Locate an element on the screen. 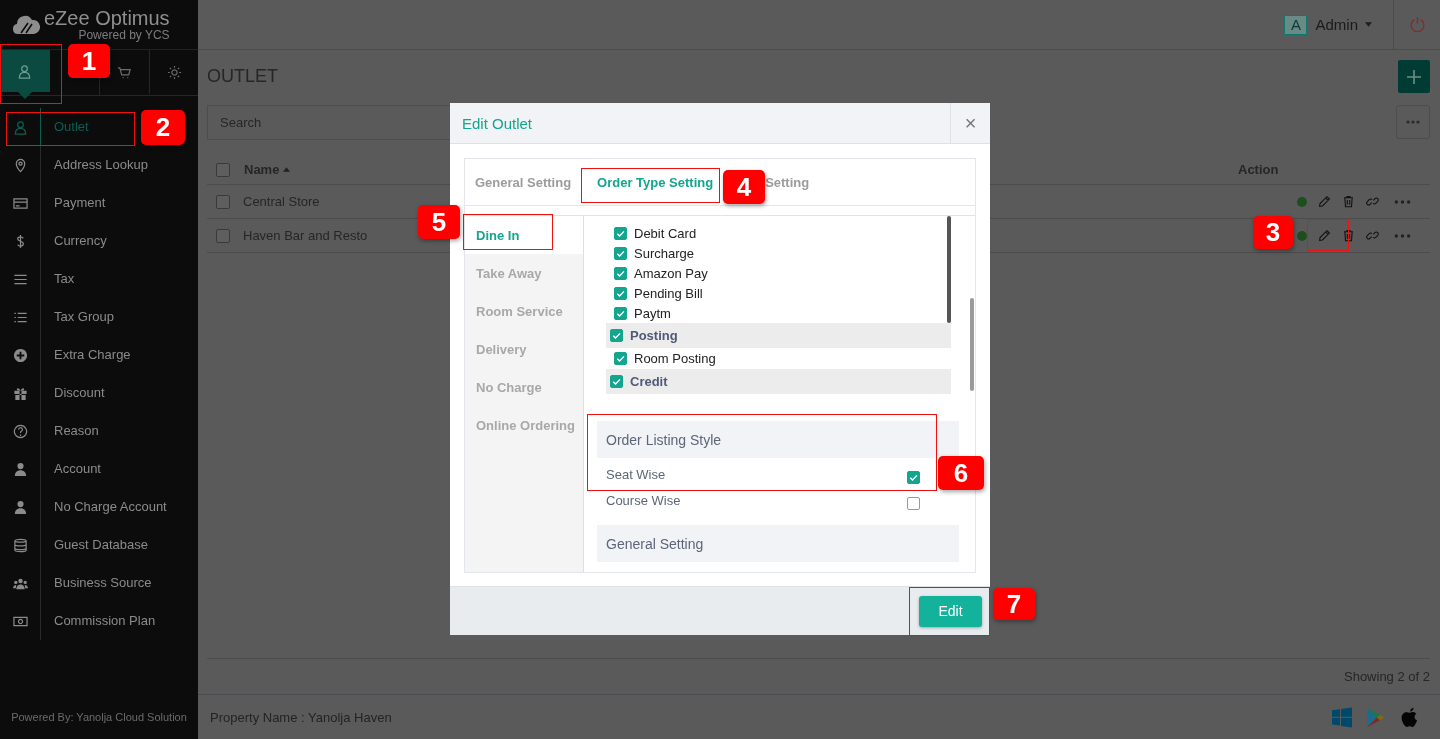 This screenshot has height=739, width=1440. user-avatar: A is located at coordinates (1296, 24).